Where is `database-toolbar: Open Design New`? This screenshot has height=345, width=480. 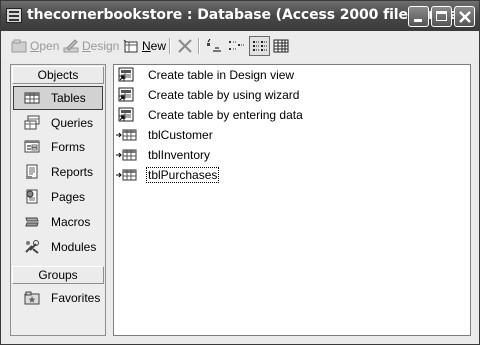
database-toolbar: Open Design New is located at coordinates (240, 46).